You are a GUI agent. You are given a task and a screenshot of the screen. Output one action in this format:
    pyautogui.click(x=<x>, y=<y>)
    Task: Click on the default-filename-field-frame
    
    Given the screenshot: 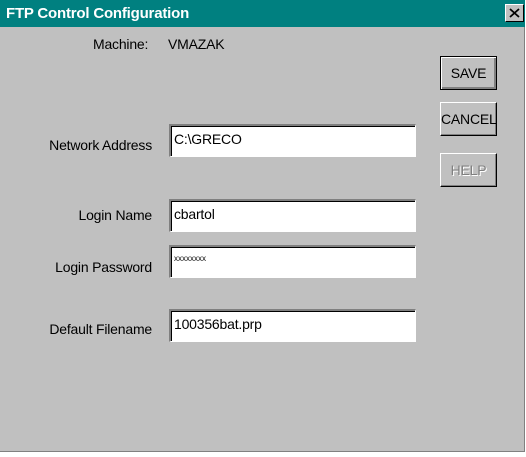 What is the action you would take?
    pyautogui.click(x=292, y=325)
    